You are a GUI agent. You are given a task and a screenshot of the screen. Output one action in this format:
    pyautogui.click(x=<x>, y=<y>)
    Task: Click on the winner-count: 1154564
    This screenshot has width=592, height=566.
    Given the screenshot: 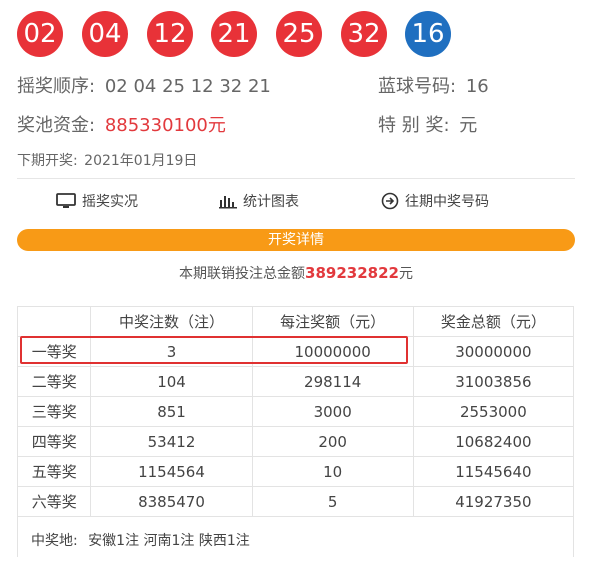 What is the action you would take?
    pyautogui.click(x=171, y=471)
    